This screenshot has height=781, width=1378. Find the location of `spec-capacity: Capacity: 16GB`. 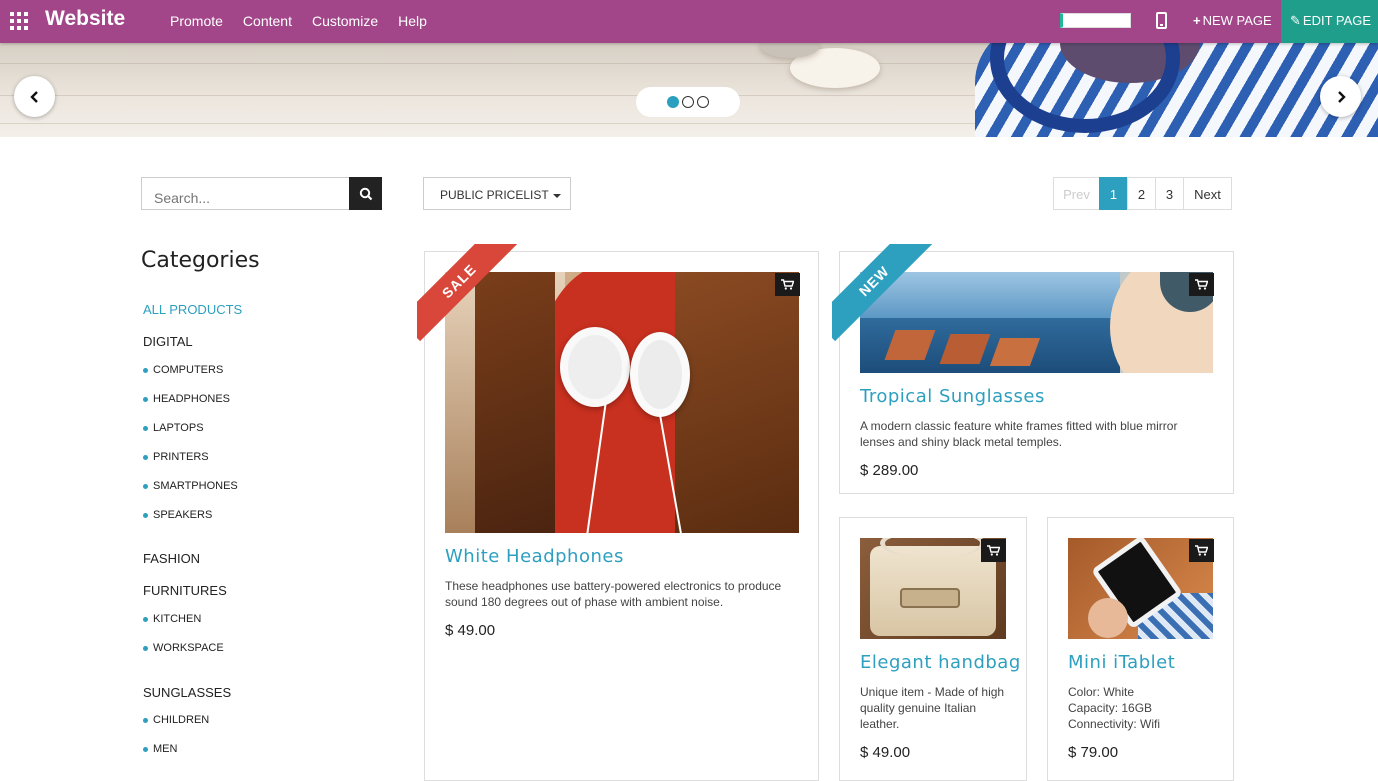

spec-capacity: Capacity: 16GB is located at coordinates (1110, 708).